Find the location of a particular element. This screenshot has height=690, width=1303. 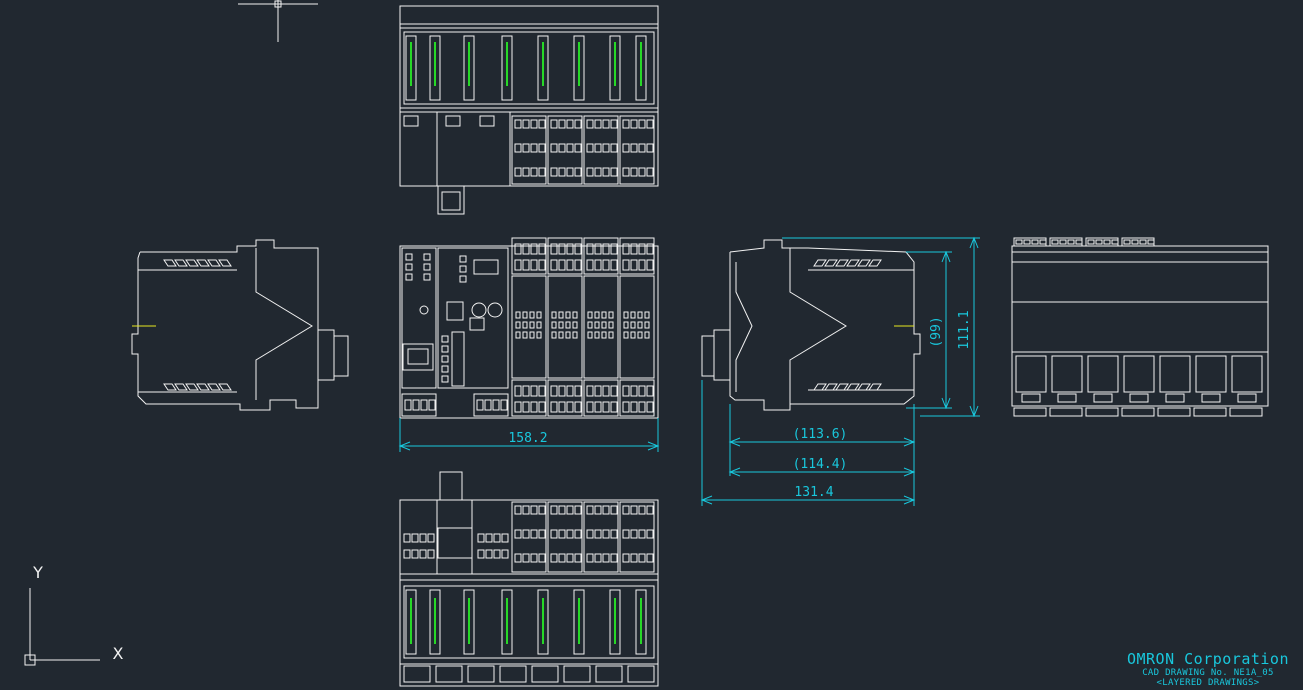

terminal-bottom is located at coordinates (1174, 412).